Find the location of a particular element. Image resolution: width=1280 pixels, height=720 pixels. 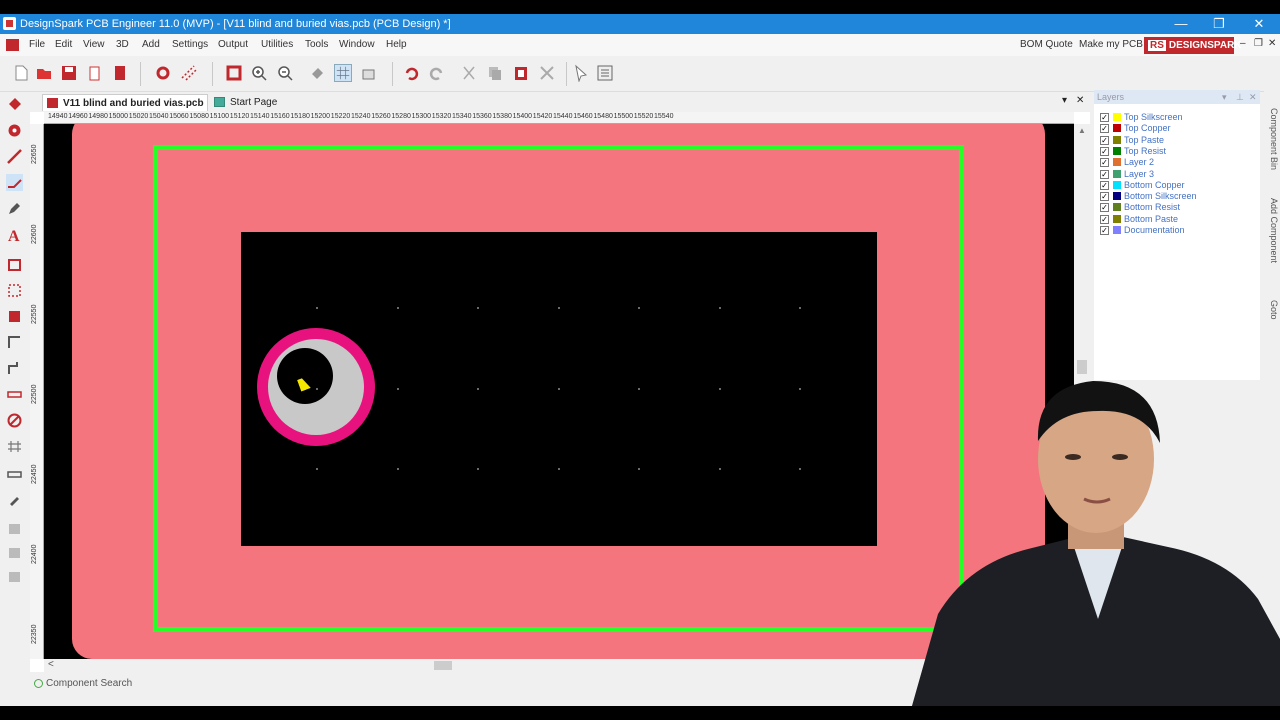

add-text-icon: A is located at coordinates (14, 234).